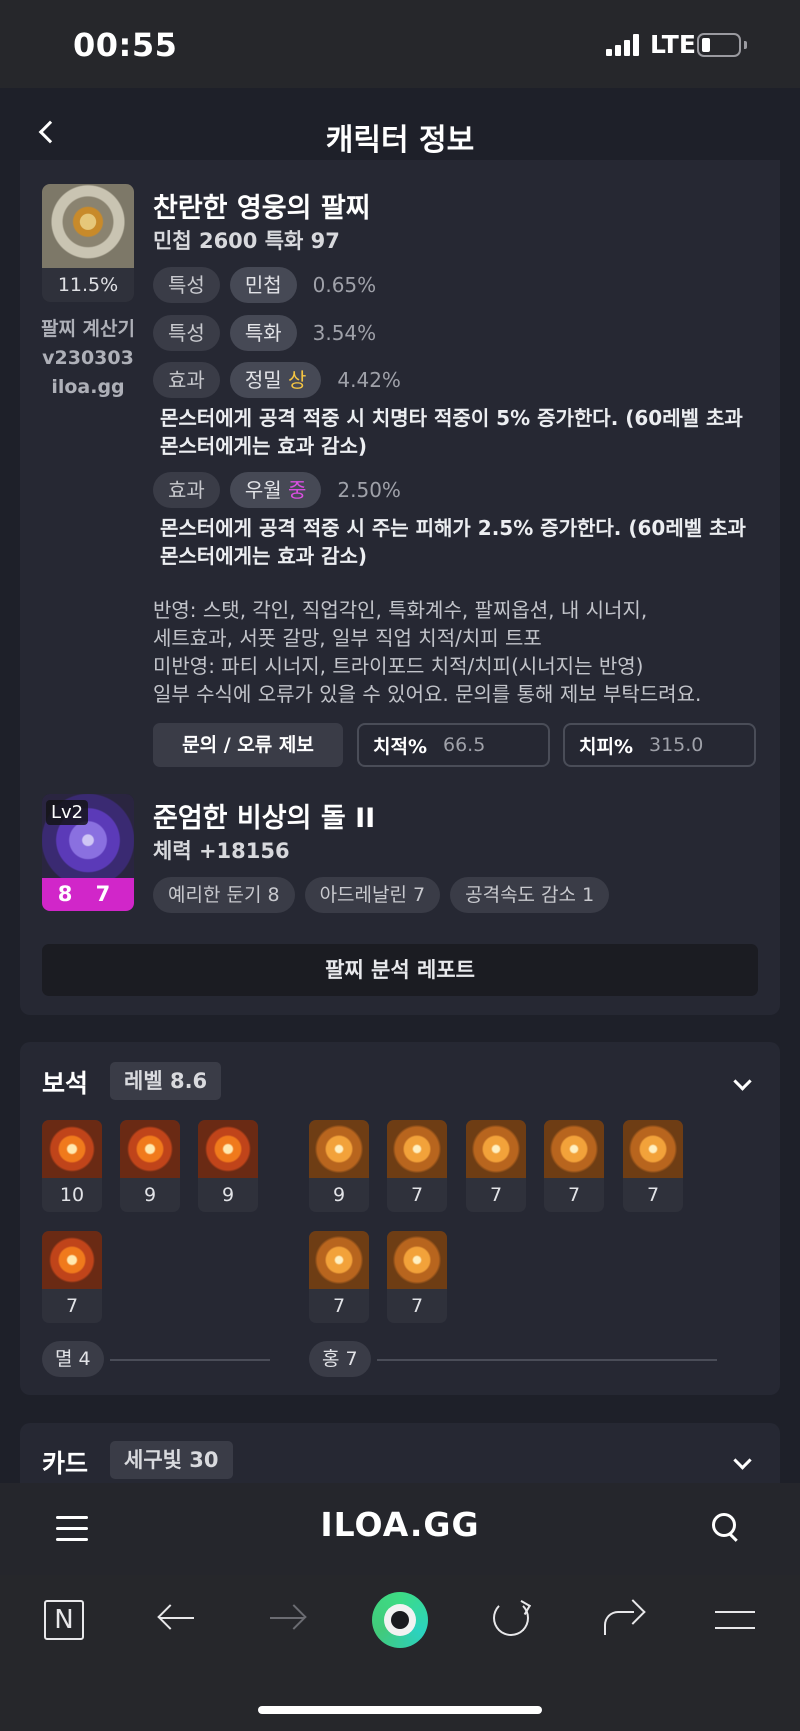 The width and height of the screenshot is (800, 1731). Describe the element at coordinates (427, 694) in the screenshot. I see `reflect-line: 일부 수식에 오류가 있을 수 있어요. 문의를 통해 제보 부탁드려요.` at that location.